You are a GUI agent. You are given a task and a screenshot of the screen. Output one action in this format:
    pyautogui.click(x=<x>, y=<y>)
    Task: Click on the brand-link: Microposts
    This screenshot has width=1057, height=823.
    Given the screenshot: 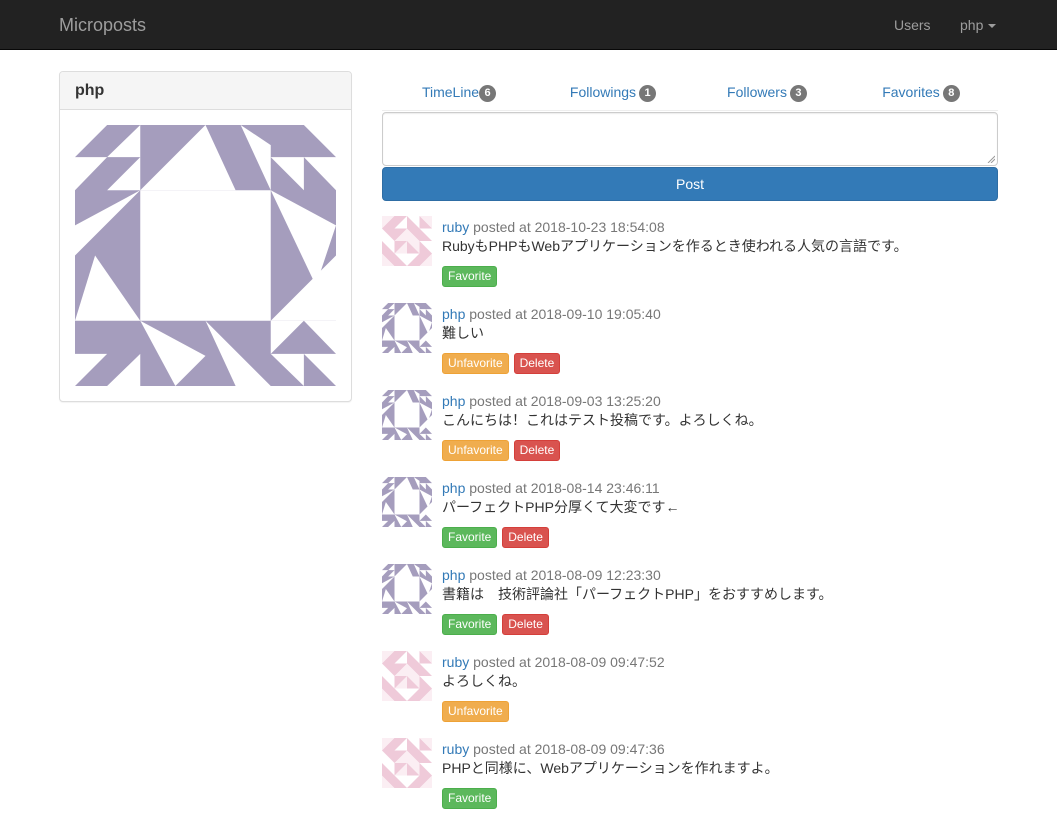 What is the action you would take?
    pyautogui.click(x=102, y=25)
    